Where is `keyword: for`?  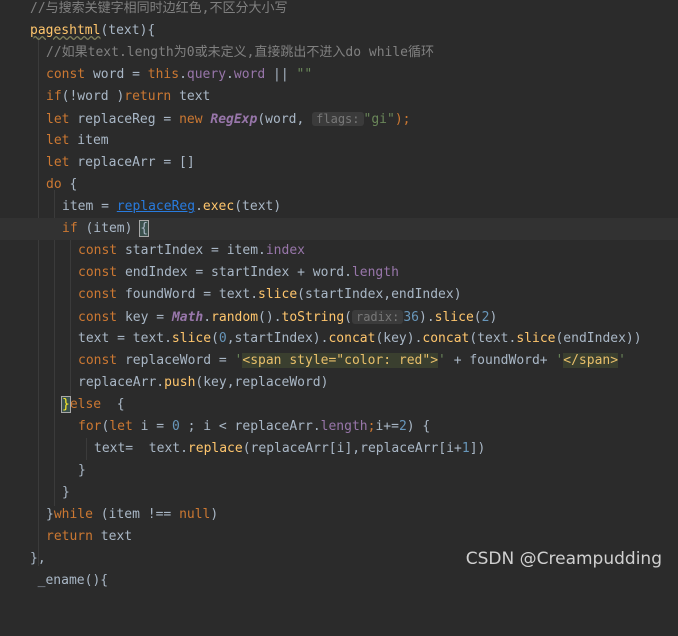
keyword: for is located at coordinates (90, 426).